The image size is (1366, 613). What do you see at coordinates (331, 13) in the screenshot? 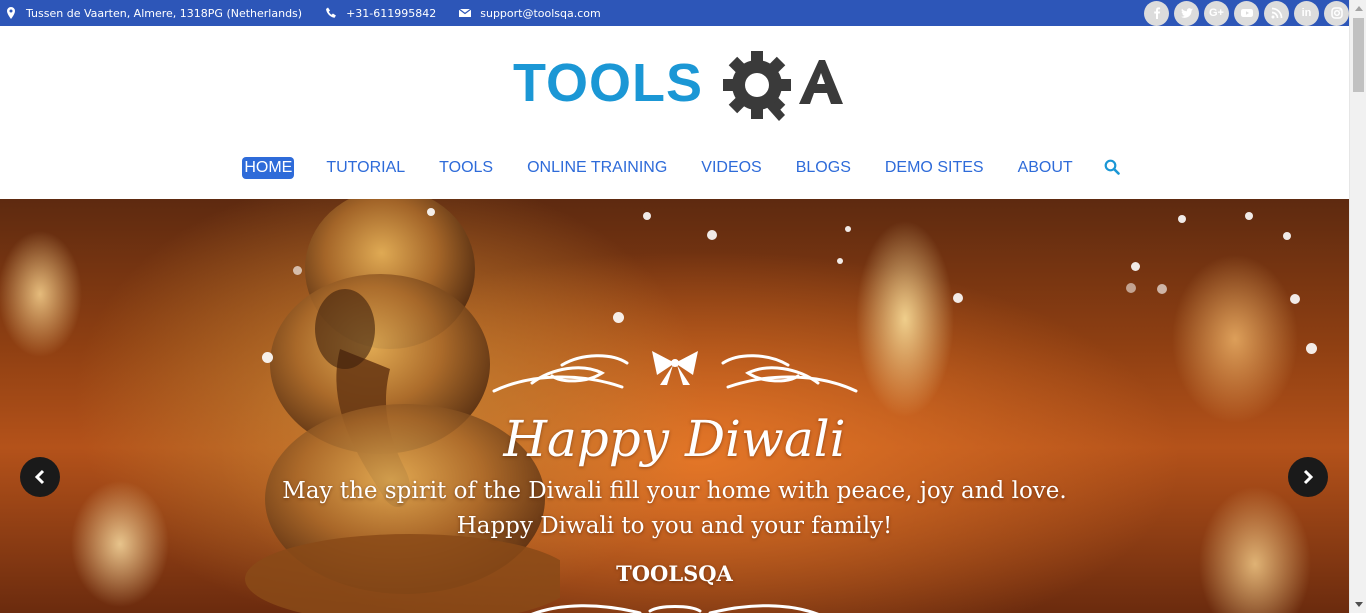
I see `phone-icon` at bounding box center [331, 13].